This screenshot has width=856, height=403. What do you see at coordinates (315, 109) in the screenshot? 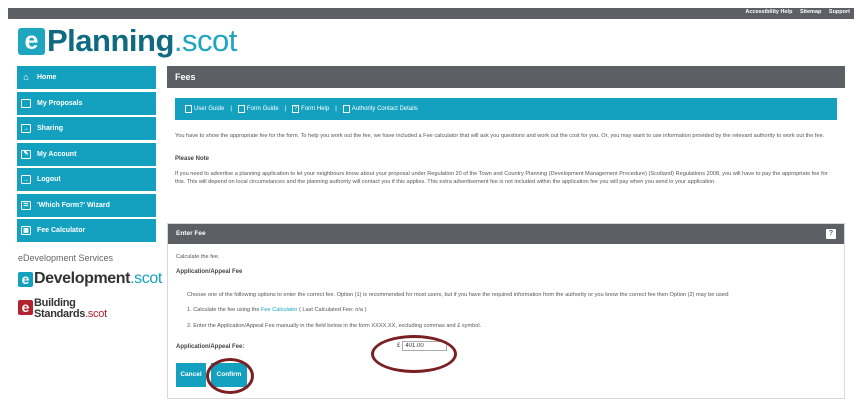
I see `form-help-label: Form Help` at bounding box center [315, 109].